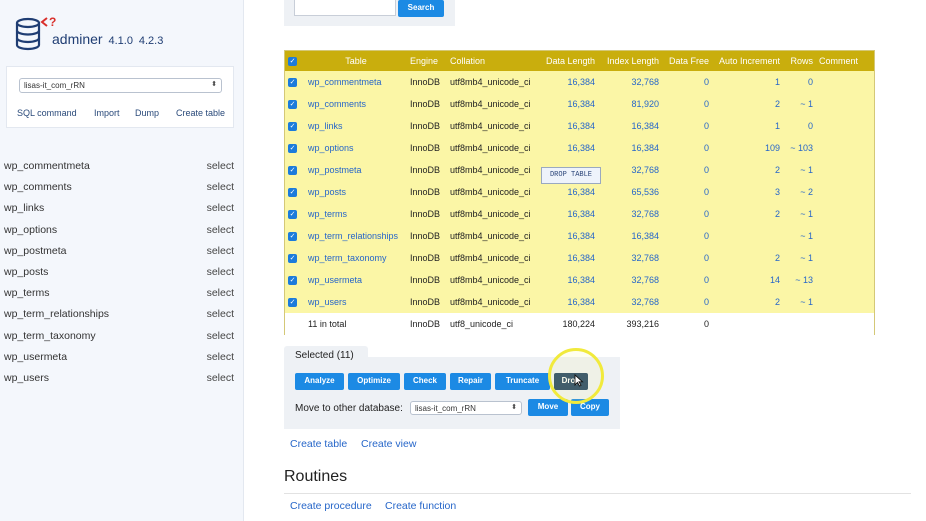 The width and height of the screenshot is (926, 521). What do you see at coordinates (490, 61) in the screenshot?
I see `col-collation: Collation` at bounding box center [490, 61].